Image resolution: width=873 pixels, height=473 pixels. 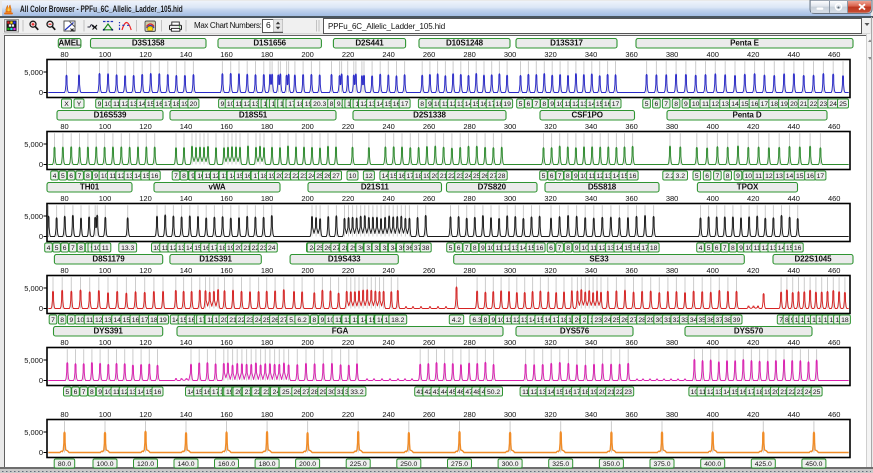 I want to click on svg-text: 120.0, so click(x=145, y=464).